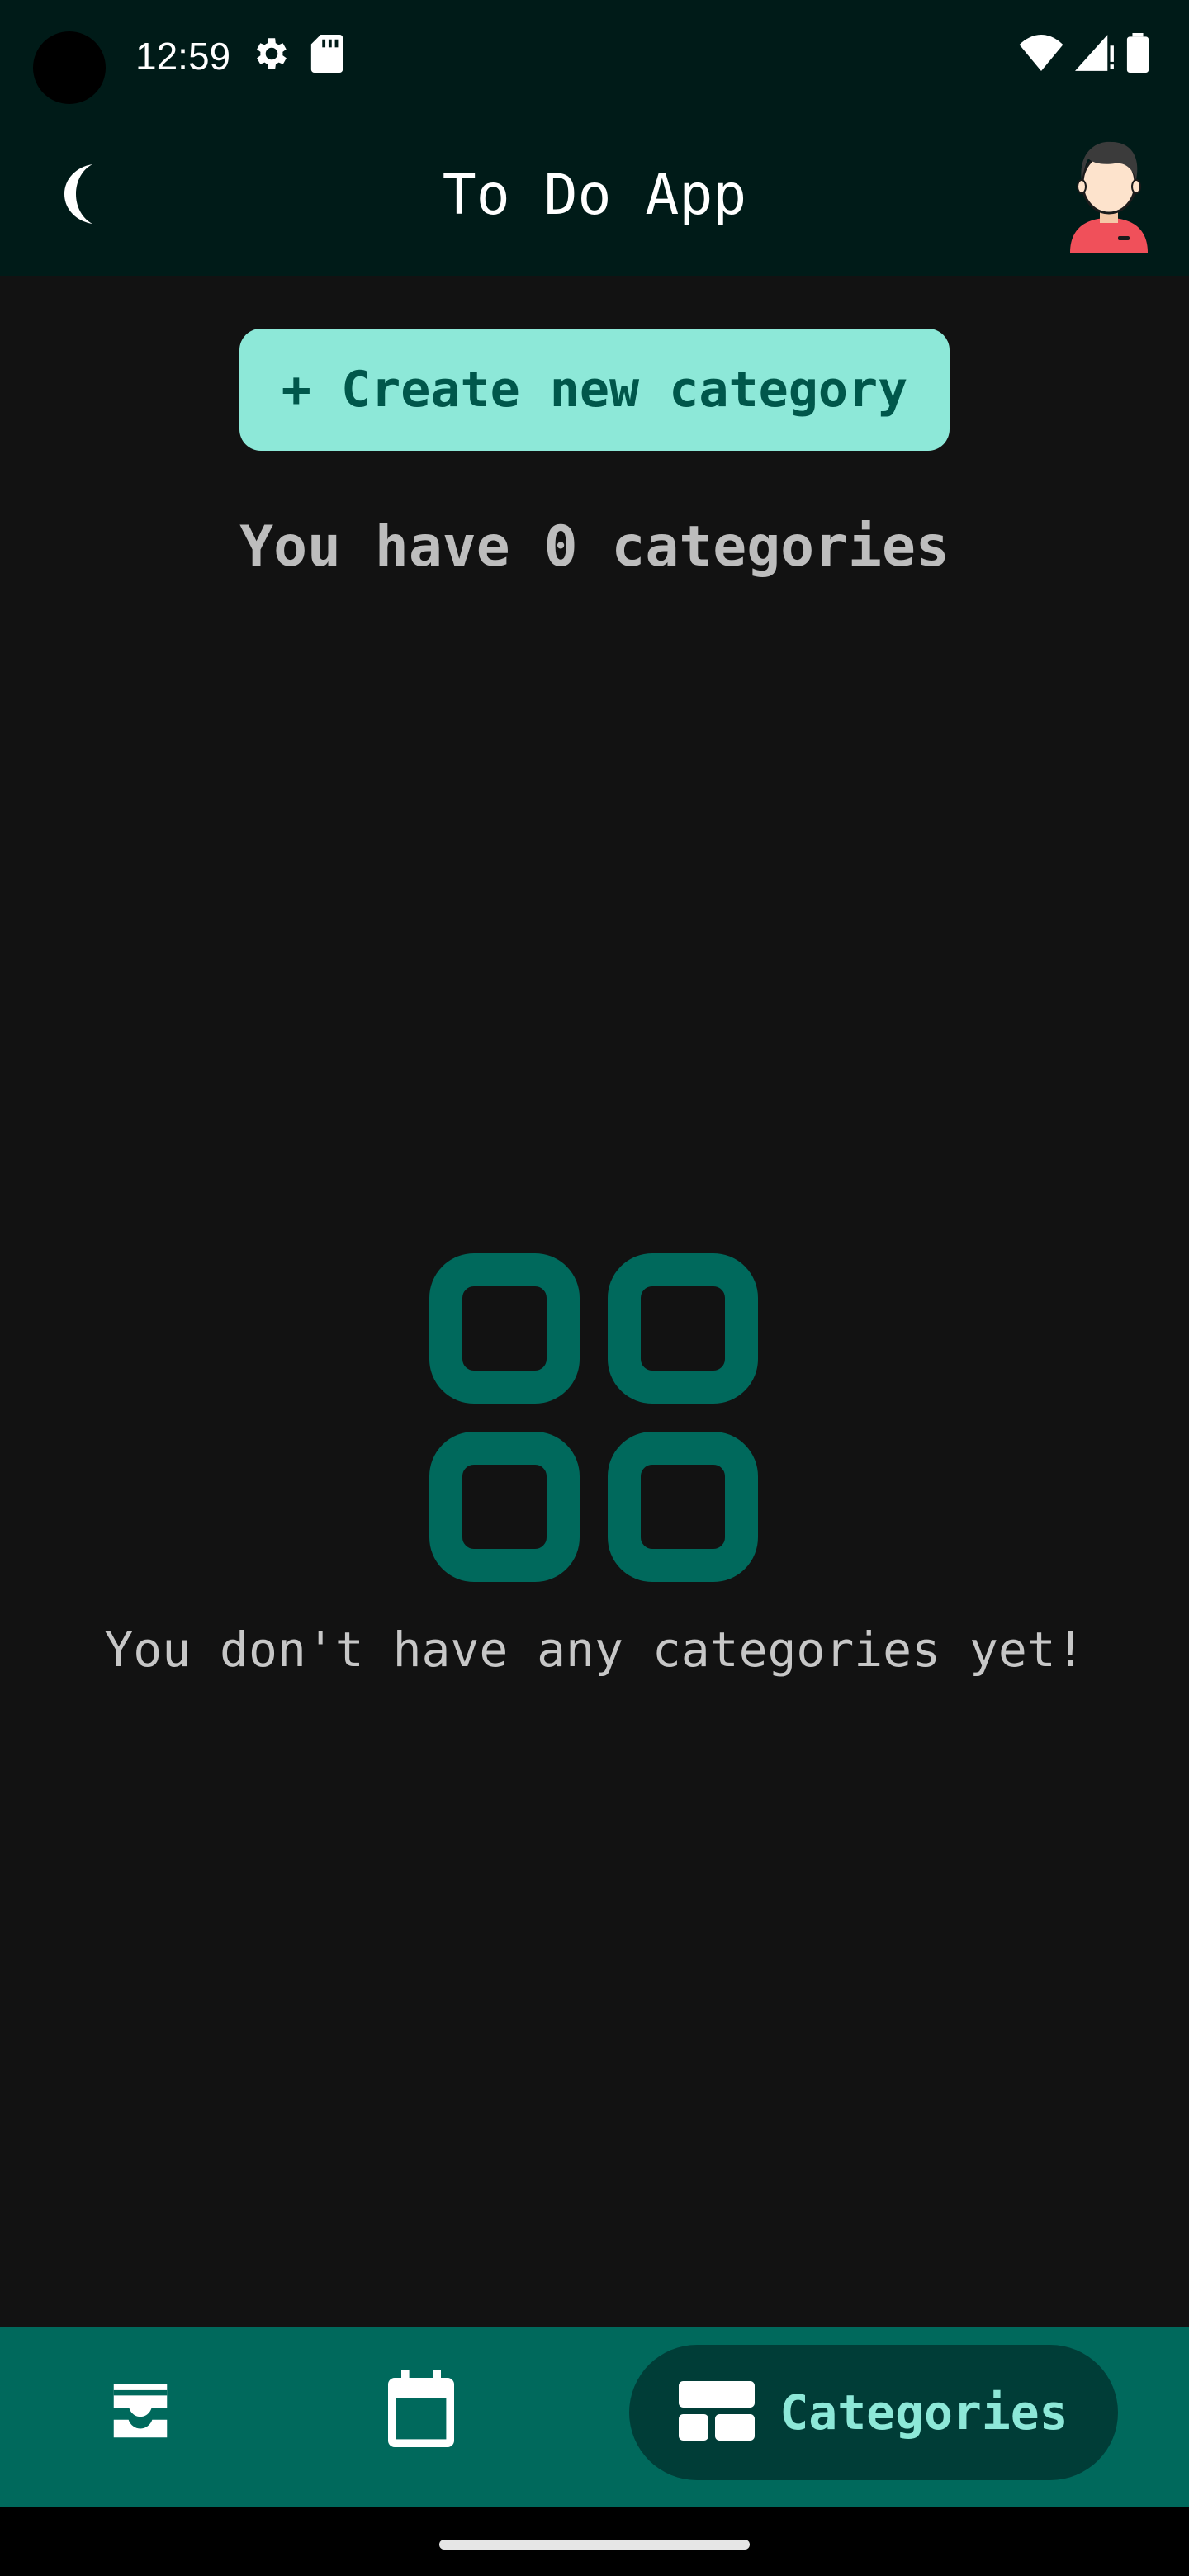  What do you see at coordinates (594, 390) in the screenshot?
I see `create-category-button: + Create new category` at bounding box center [594, 390].